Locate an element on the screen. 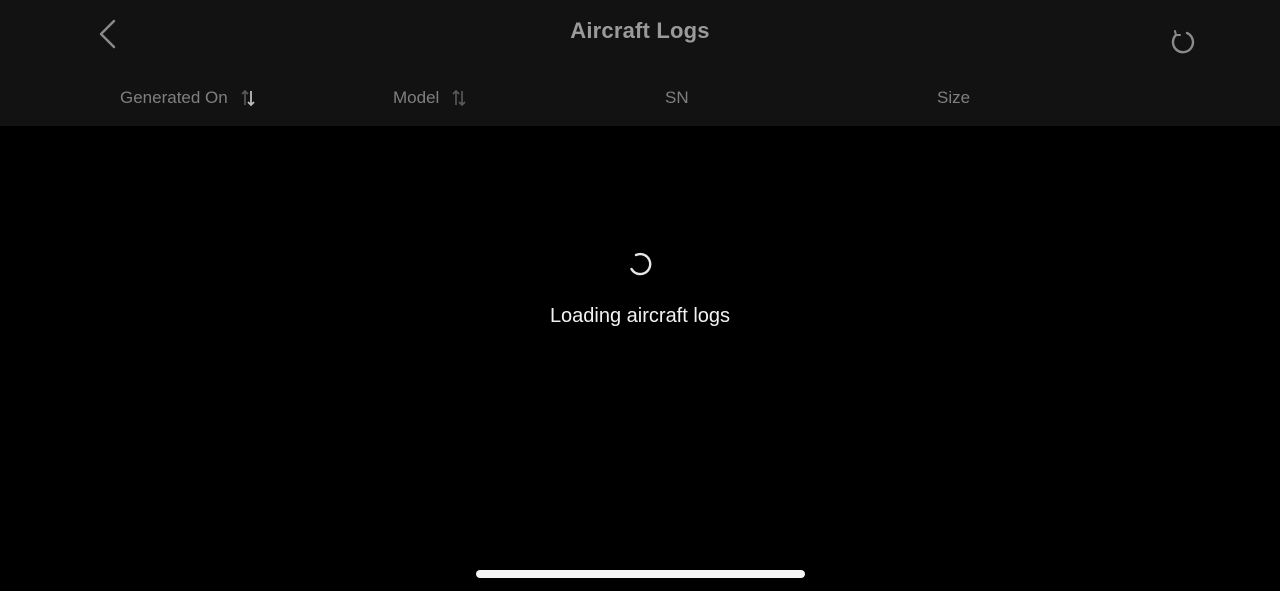 Image resolution: width=1280 pixels, height=591 pixels. column-header-model: Model is located at coordinates (430, 98).